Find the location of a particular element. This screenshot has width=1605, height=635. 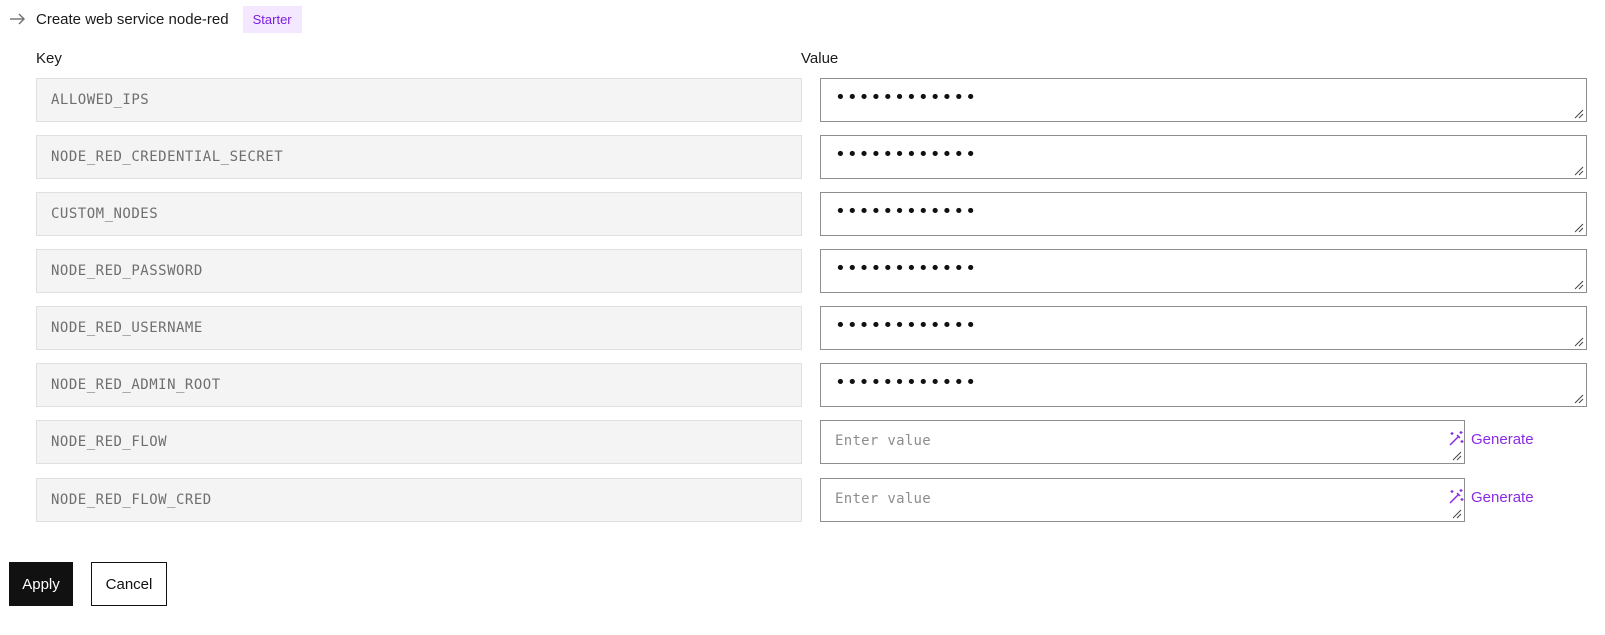

env-var-row: NODE_RED_FLOW_CRED Enter value Generate is located at coordinates (816, 501).